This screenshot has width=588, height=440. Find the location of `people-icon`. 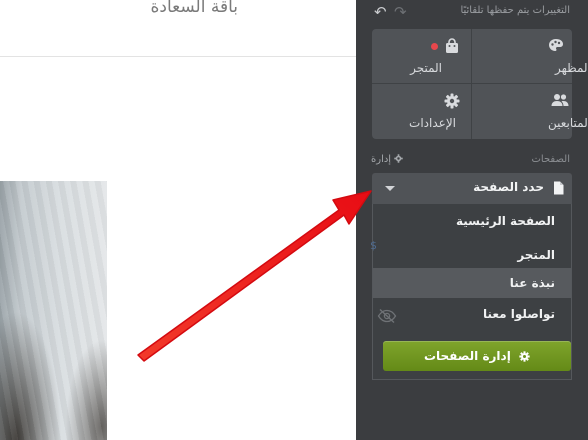

people-icon is located at coordinates (560, 101).